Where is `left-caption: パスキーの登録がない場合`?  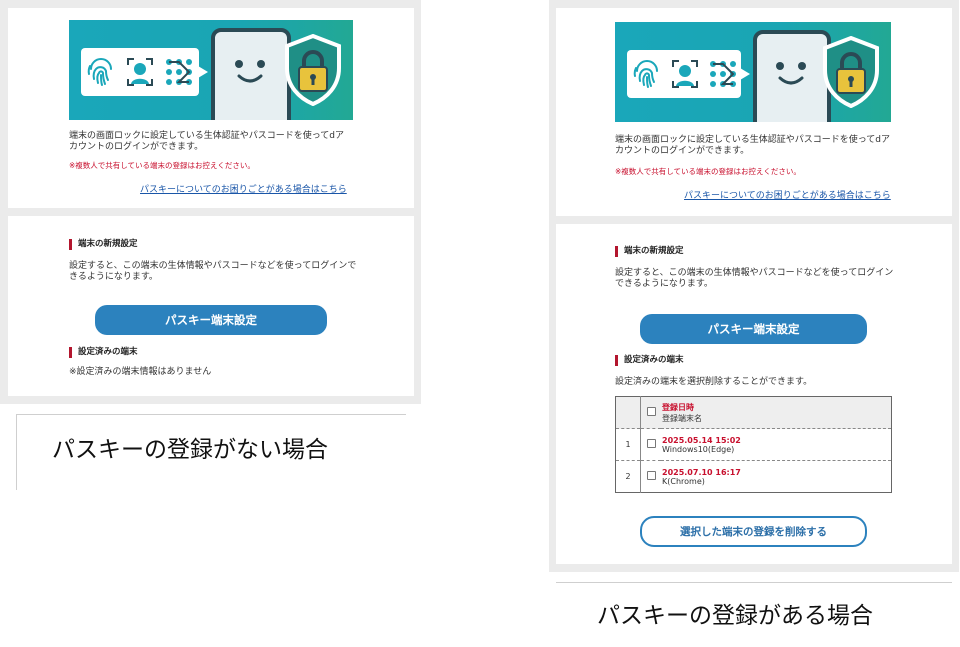
left-caption: パスキーの登録がない場合 is located at coordinates (190, 450).